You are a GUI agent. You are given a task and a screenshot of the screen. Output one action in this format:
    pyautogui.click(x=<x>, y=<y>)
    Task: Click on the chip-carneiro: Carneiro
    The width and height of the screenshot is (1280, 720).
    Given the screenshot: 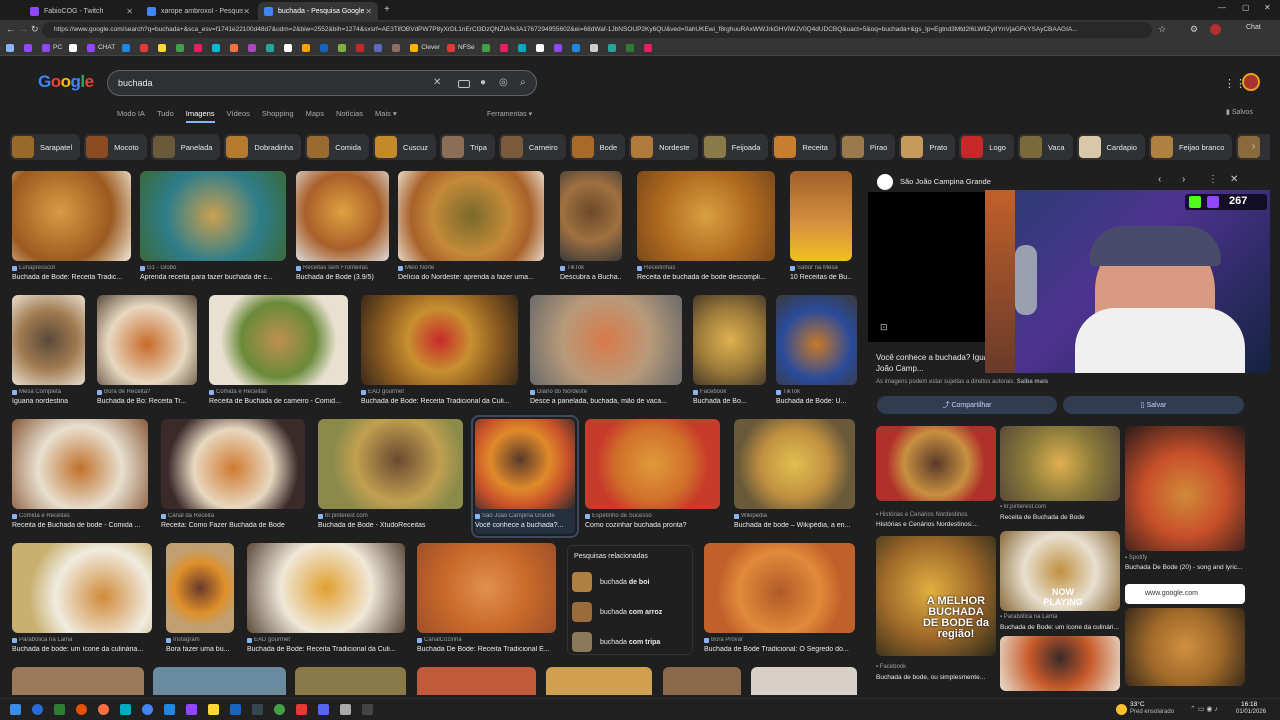 What is the action you would take?
    pyautogui.click(x=532, y=147)
    